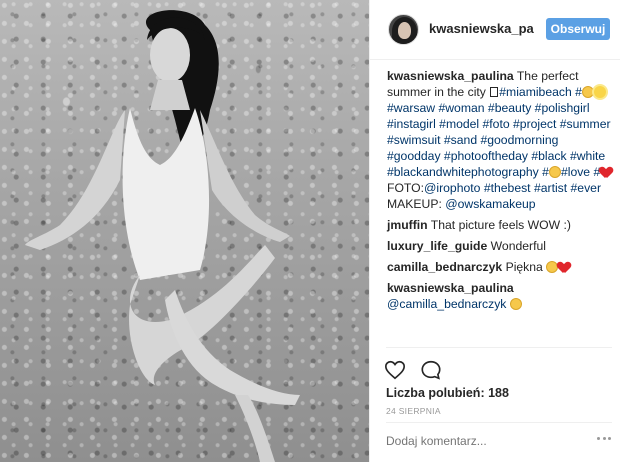 This screenshot has height=462, width=620. What do you see at coordinates (578, 29) in the screenshot?
I see `follow-button: Obserwuj` at bounding box center [578, 29].